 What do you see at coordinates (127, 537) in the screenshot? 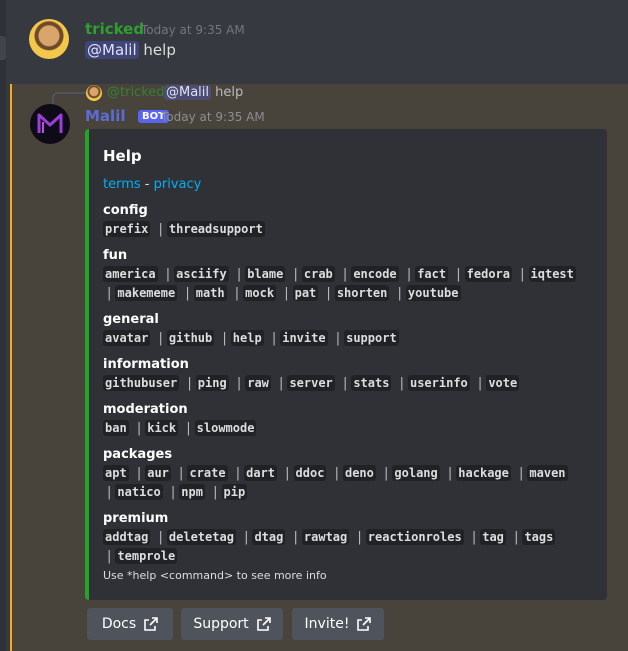
I see `command-code: addtag` at bounding box center [127, 537].